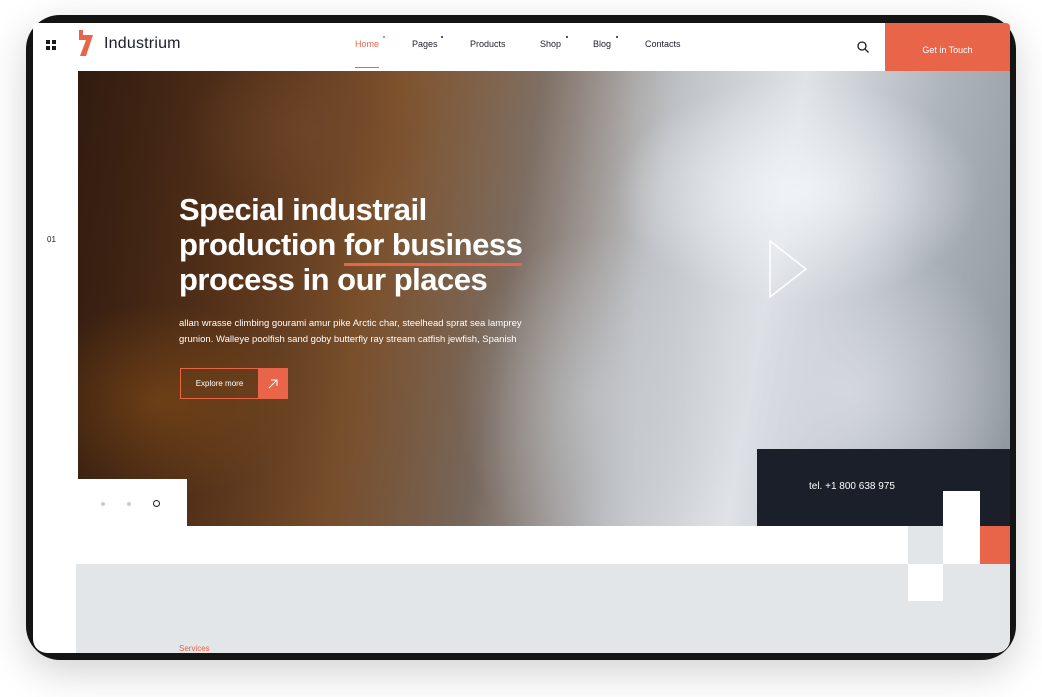 Image resolution: width=1042 pixels, height=697 pixels. Describe the element at coordinates (425, 44) in the screenshot. I see `nav-item-pages: Pages` at that location.